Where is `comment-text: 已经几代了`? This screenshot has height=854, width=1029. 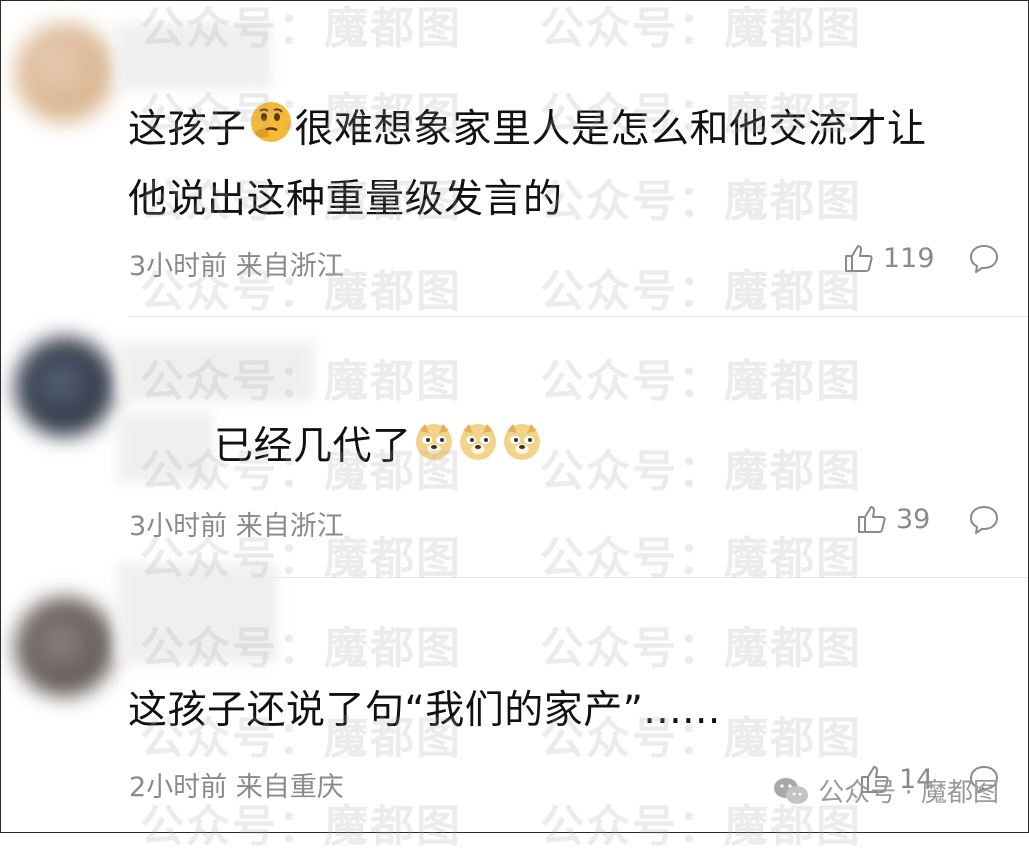
comment-text: 已经几代了 is located at coordinates (379, 448).